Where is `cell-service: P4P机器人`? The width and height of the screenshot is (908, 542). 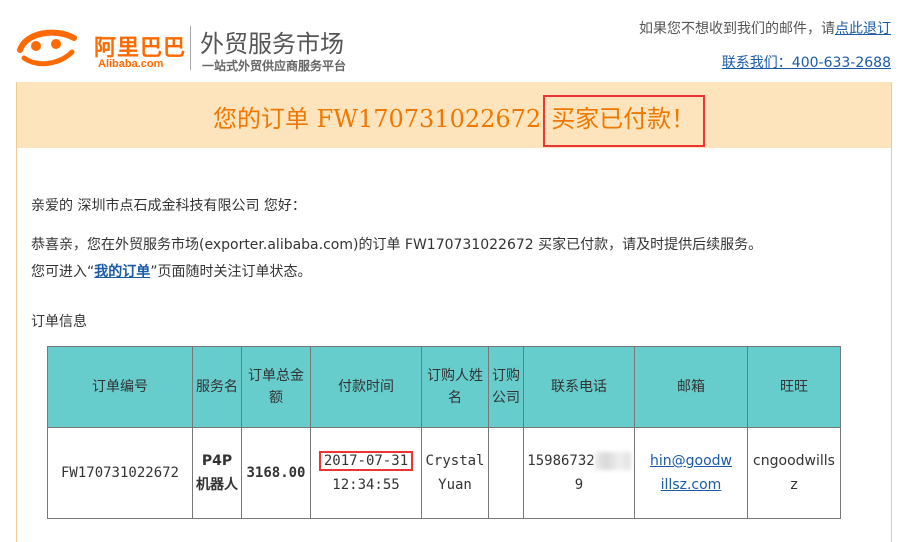
cell-service: P4P机器人 is located at coordinates (217, 473).